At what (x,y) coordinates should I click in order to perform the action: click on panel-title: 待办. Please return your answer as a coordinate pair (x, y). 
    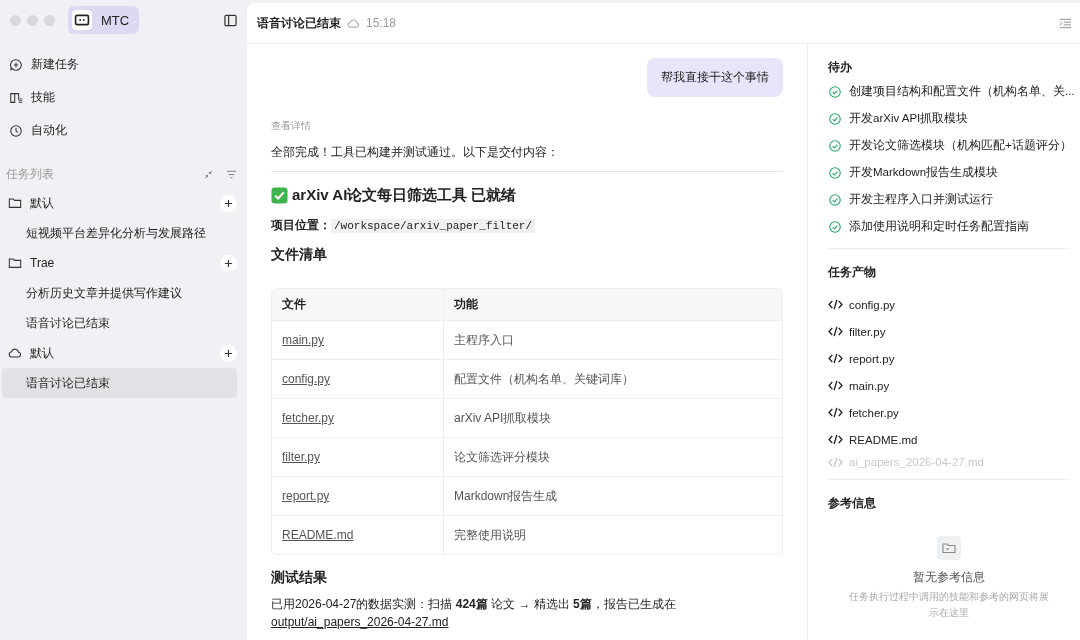
    Looking at the image, I should click on (840, 67).